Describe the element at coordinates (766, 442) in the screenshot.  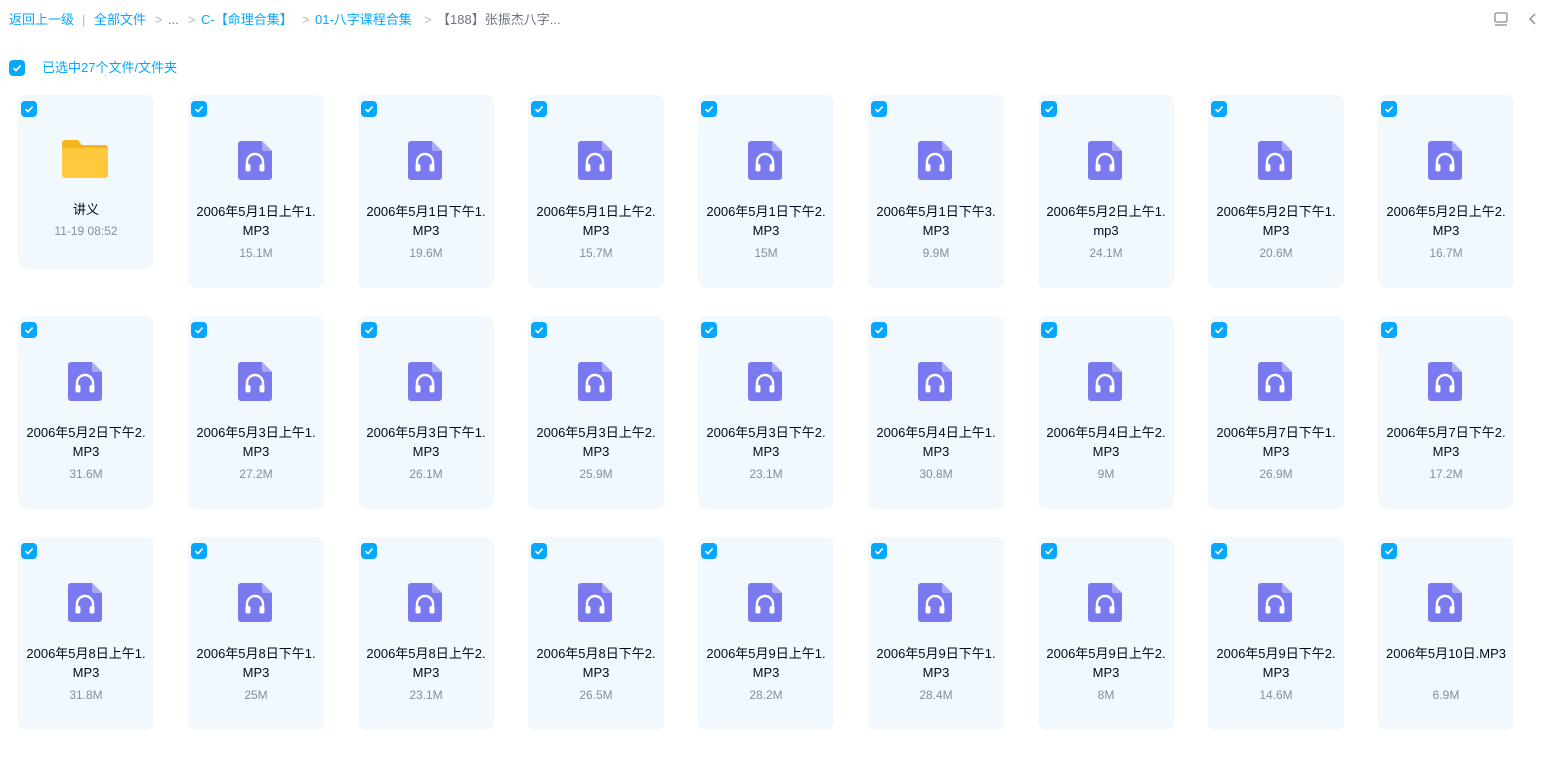
I see `file-name: 2006年5月3日下午2.MP3` at that location.